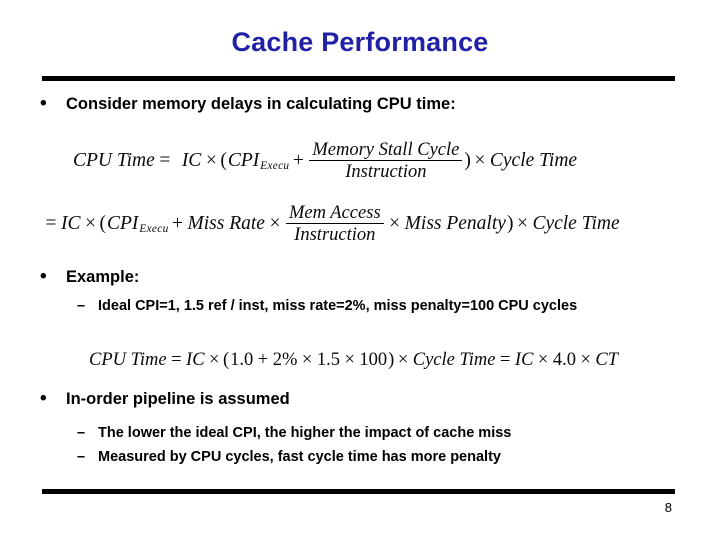  What do you see at coordinates (275, 223) in the screenshot?
I see `eq2-times-2: ×` at bounding box center [275, 223].